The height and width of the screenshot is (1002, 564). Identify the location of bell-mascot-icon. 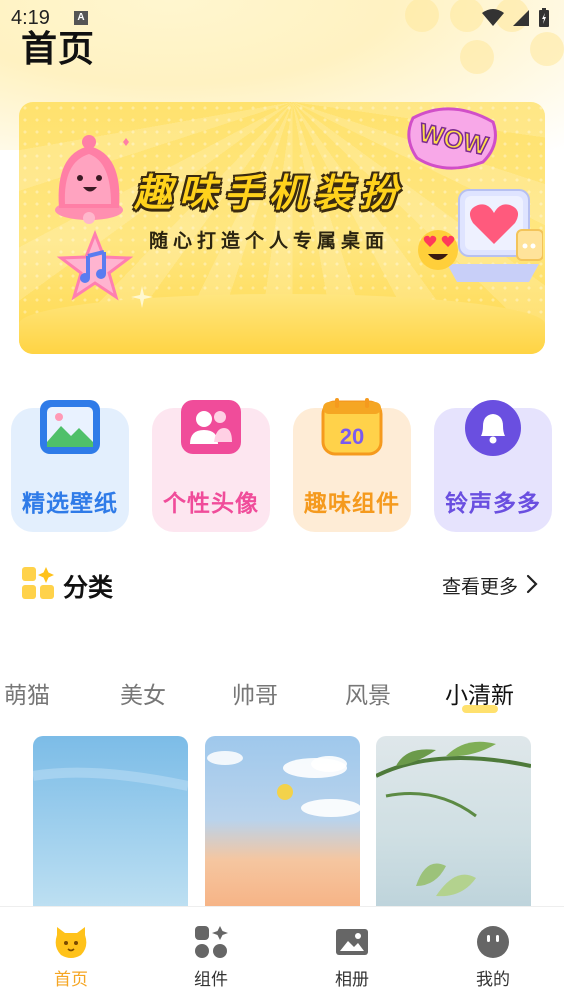
(92, 179).